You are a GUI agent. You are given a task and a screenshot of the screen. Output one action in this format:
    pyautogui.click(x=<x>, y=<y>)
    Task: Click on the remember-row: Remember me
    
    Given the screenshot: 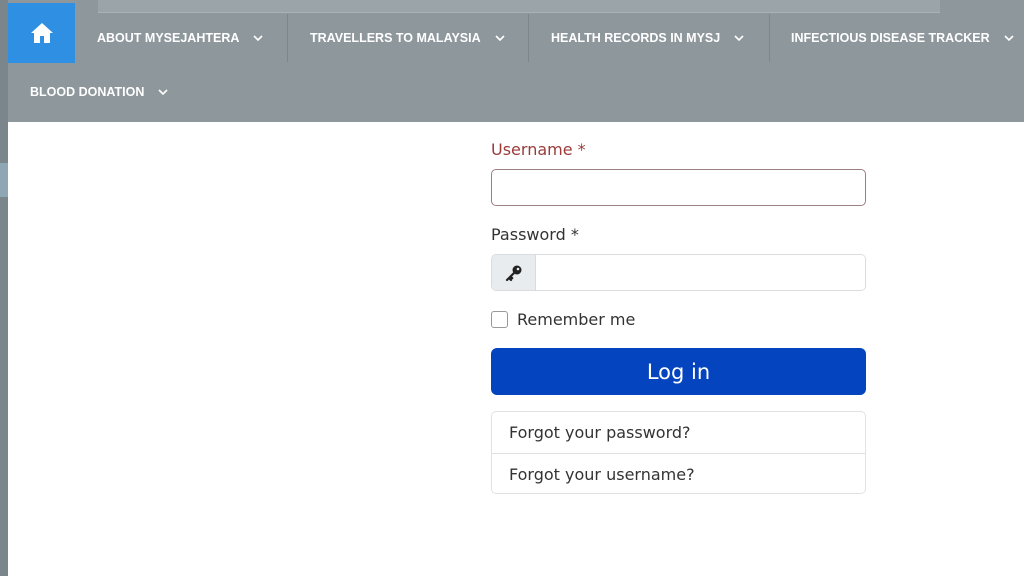 What is the action you would take?
    pyautogui.click(x=563, y=319)
    